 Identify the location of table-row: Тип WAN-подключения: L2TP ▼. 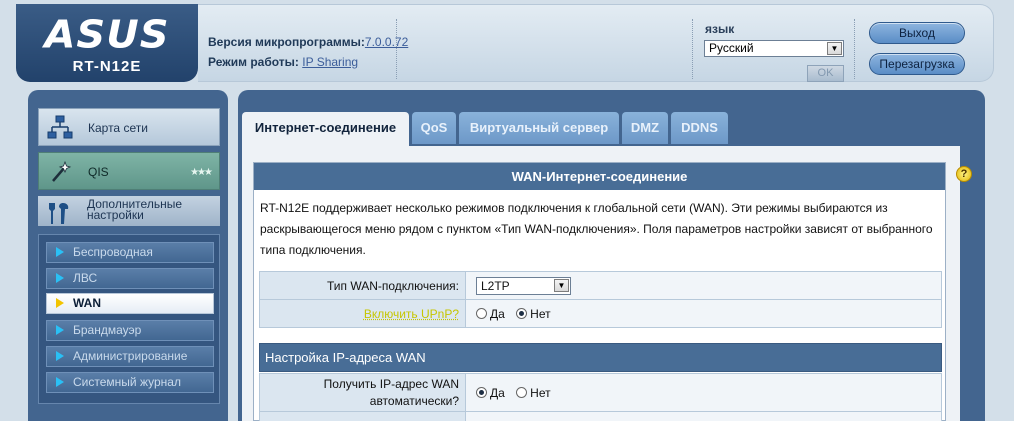
(601, 286).